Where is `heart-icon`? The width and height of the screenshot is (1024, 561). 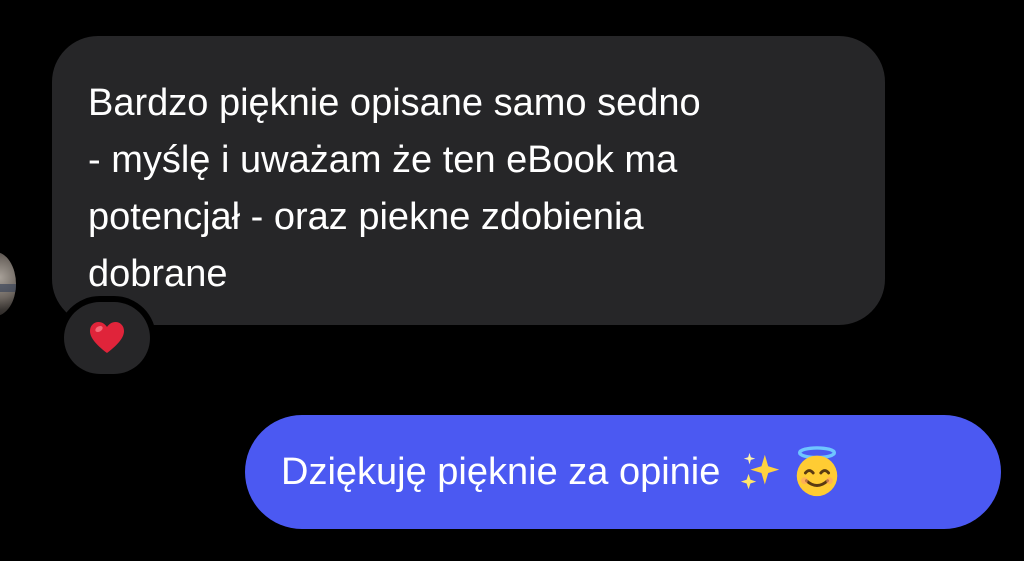 heart-icon is located at coordinates (107, 337).